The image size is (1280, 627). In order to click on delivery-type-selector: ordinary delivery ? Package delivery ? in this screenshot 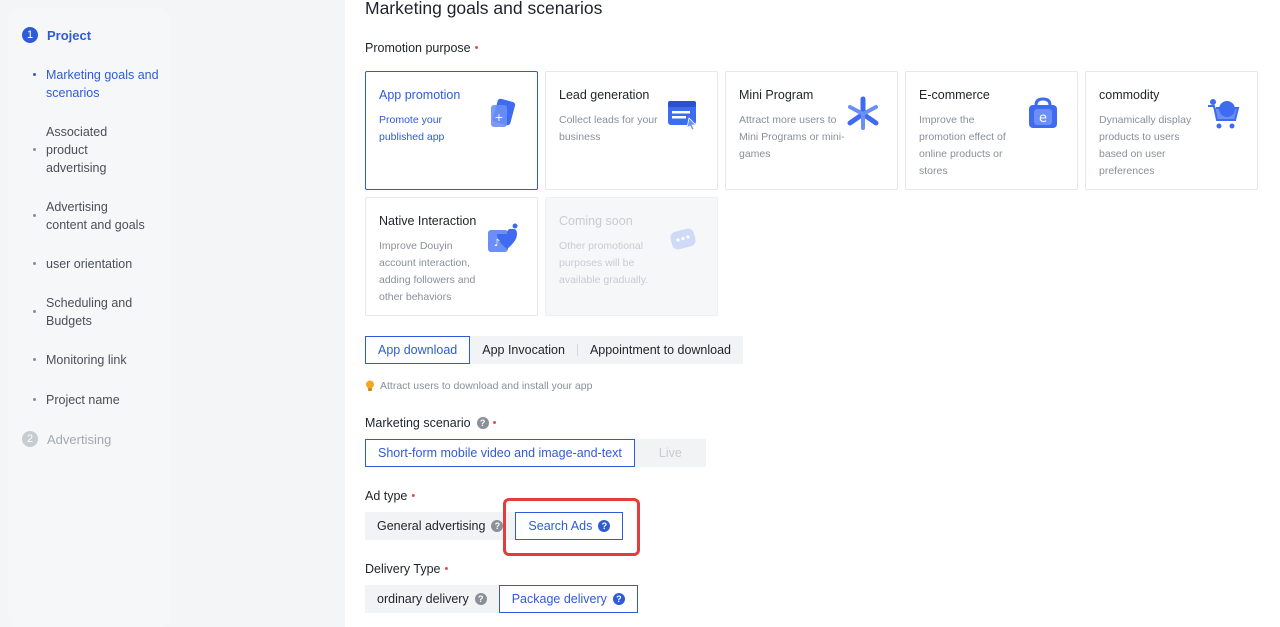, I will do `click(501, 599)`.